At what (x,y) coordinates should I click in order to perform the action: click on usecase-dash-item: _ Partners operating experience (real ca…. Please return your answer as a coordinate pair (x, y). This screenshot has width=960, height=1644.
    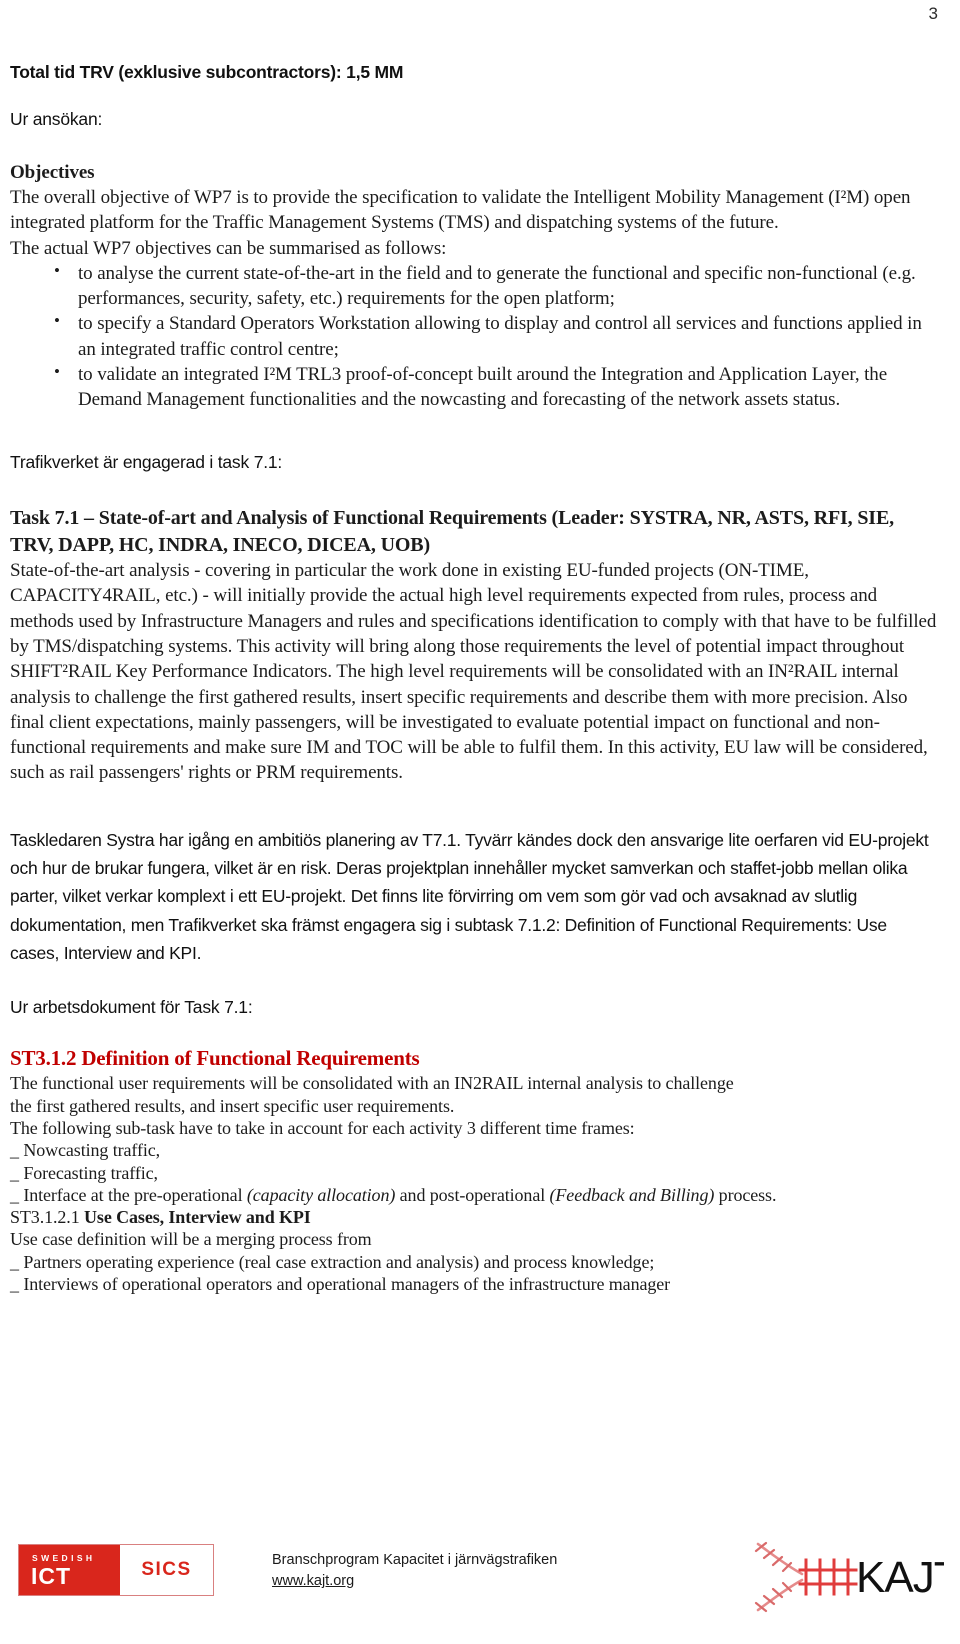
    Looking at the image, I should click on (475, 1262).